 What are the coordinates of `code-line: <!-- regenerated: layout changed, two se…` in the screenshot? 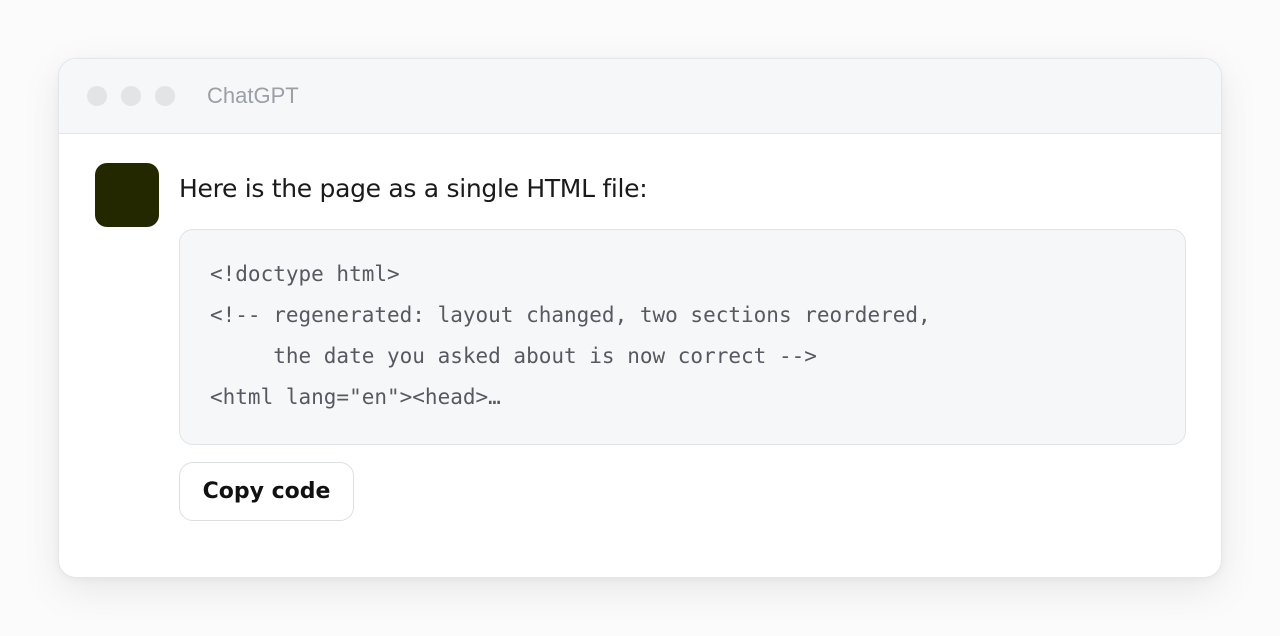 It's located at (570, 315).